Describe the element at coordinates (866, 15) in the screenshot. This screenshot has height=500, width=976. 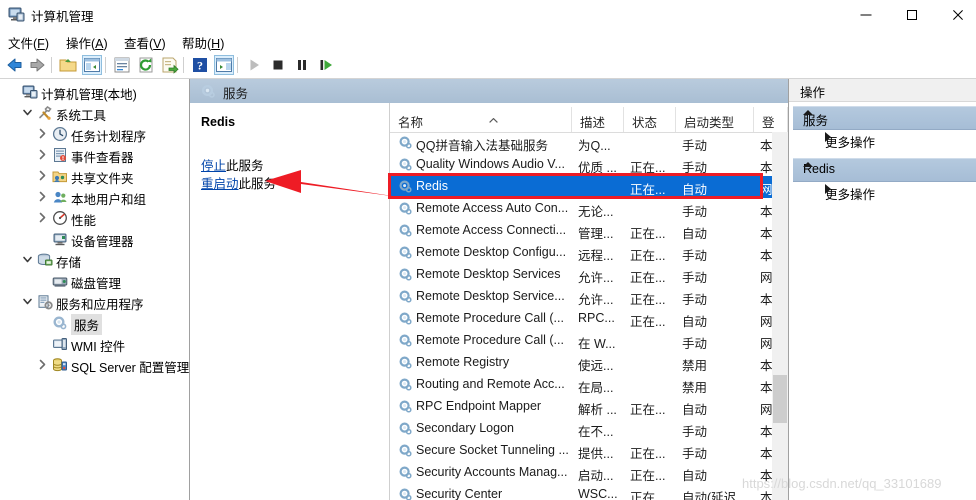
I see `minimize-button` at that location.